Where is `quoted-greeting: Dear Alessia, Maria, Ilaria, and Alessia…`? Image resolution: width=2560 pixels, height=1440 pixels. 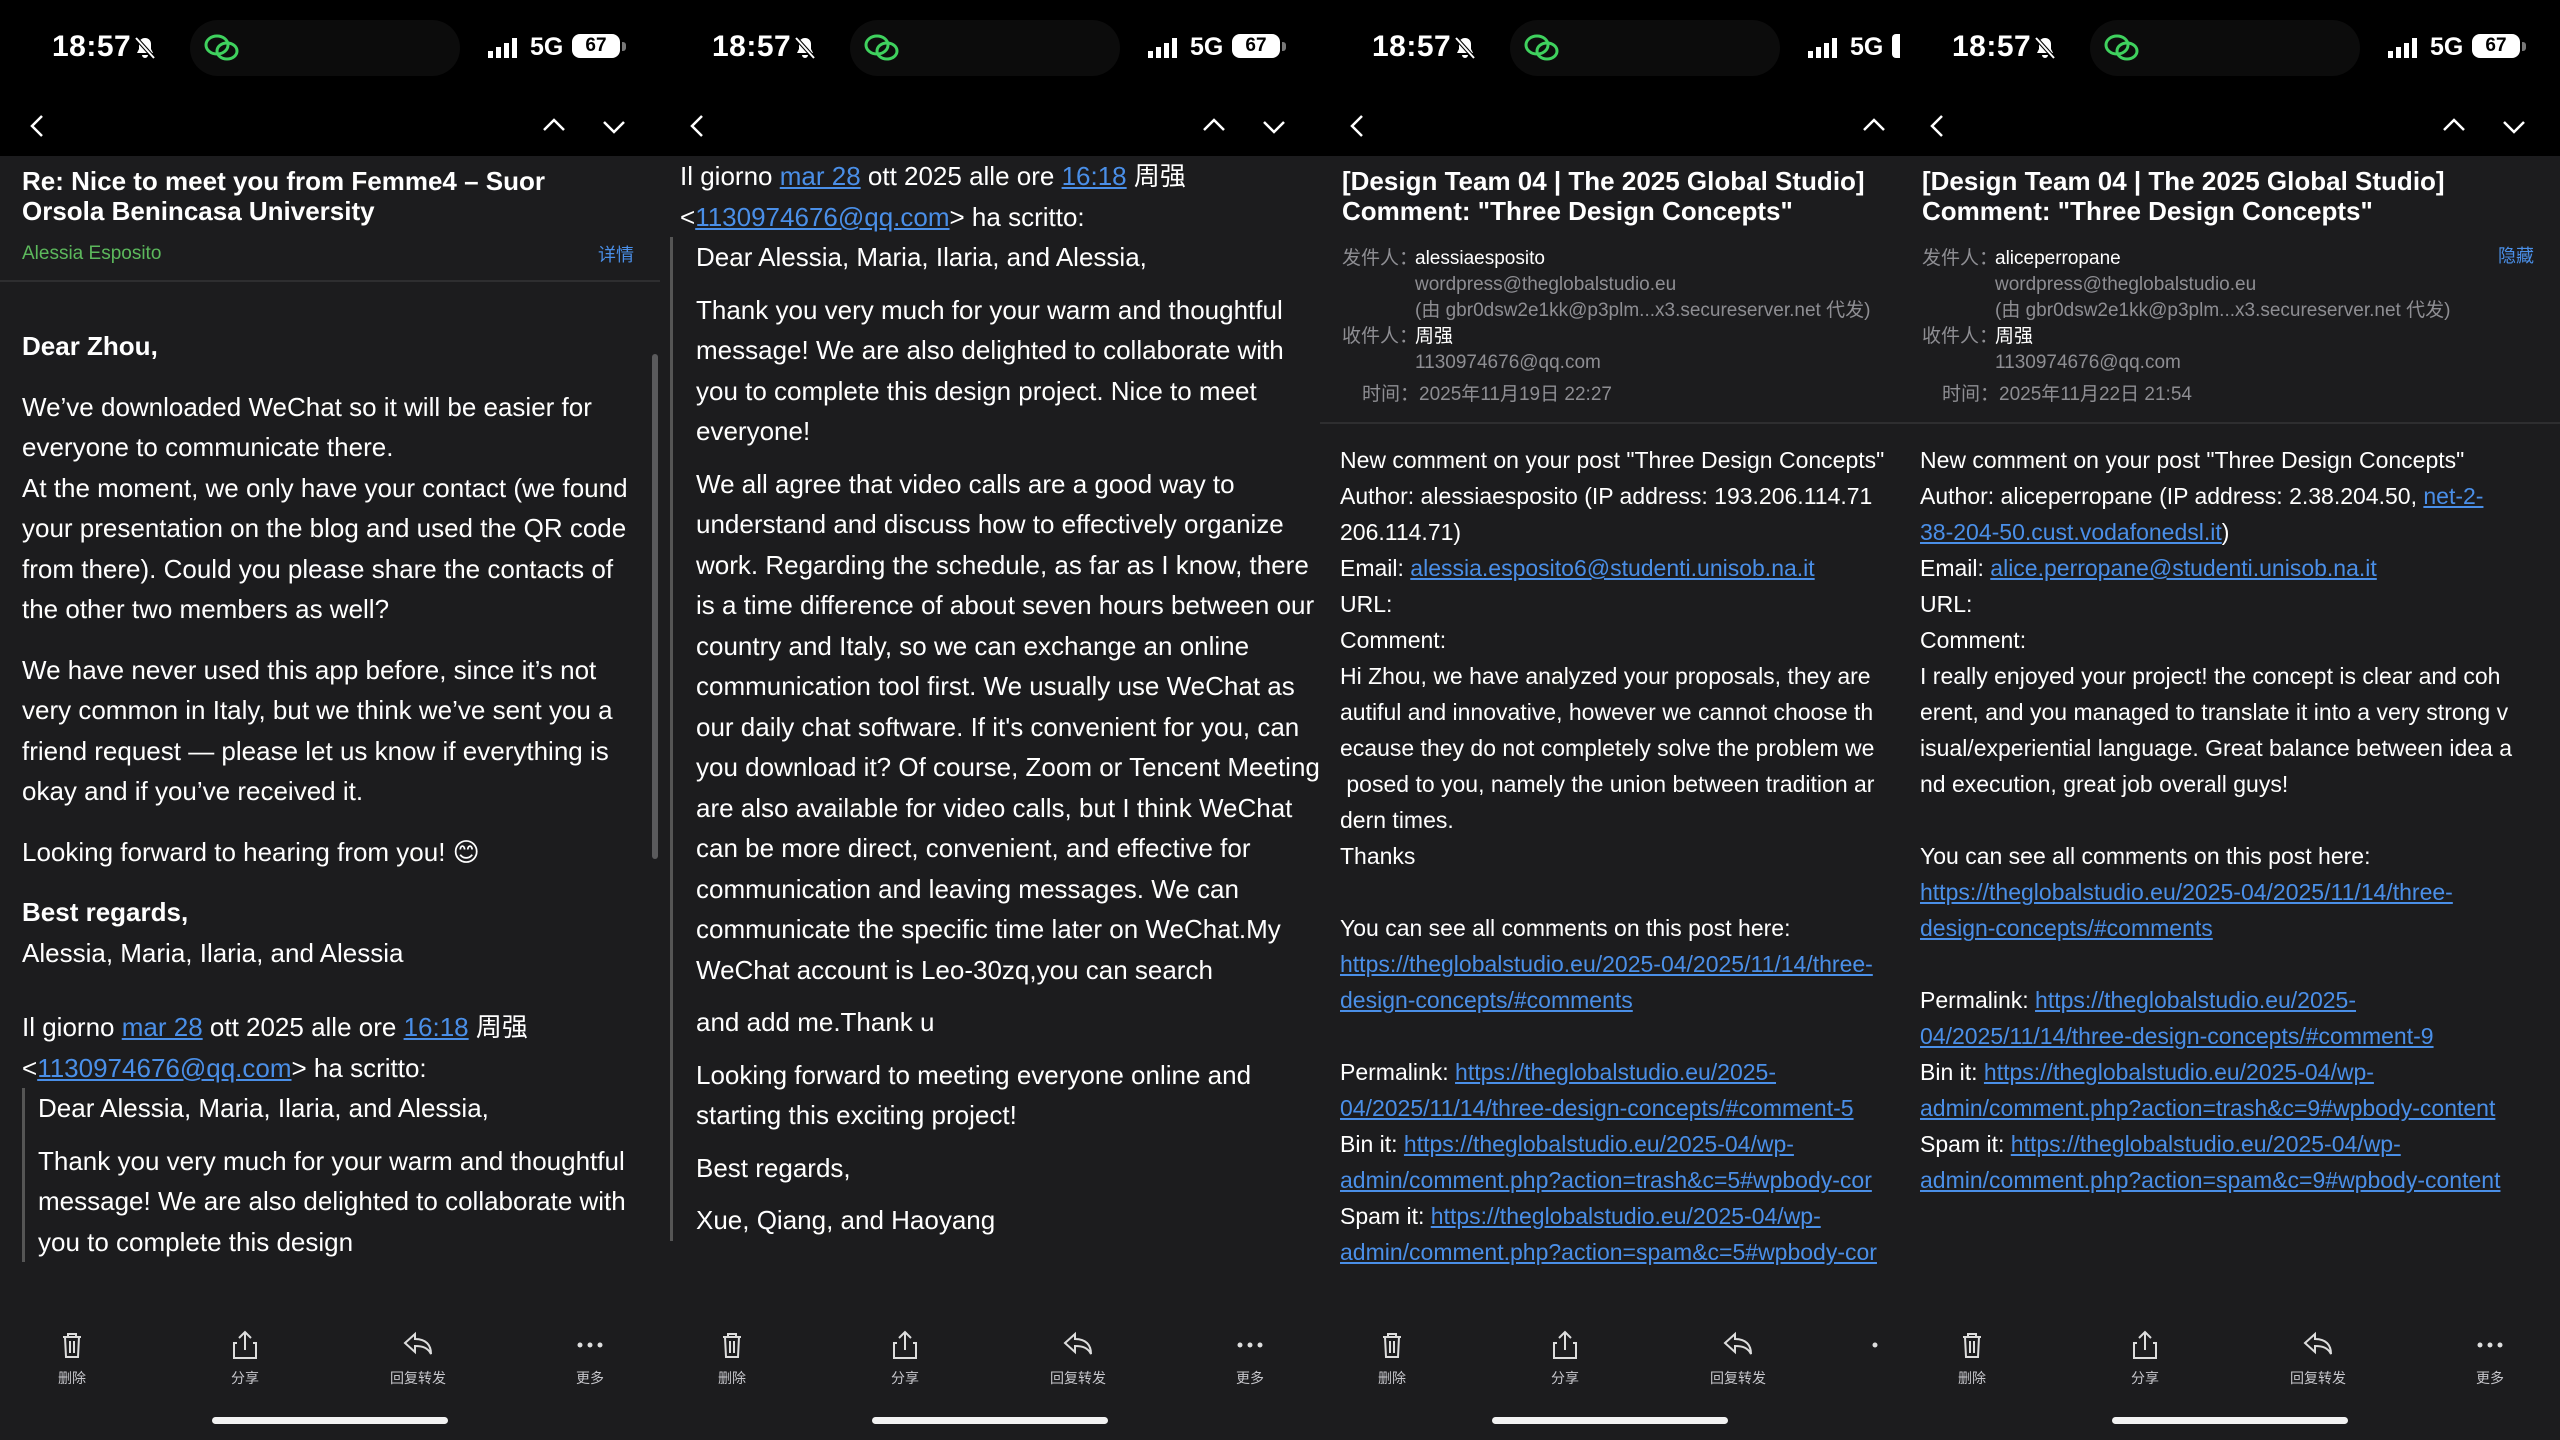 quoted-greeting: Dear Alessia, Maria, Ilaria, and Alessia… is located at coordinates (263, 1108).